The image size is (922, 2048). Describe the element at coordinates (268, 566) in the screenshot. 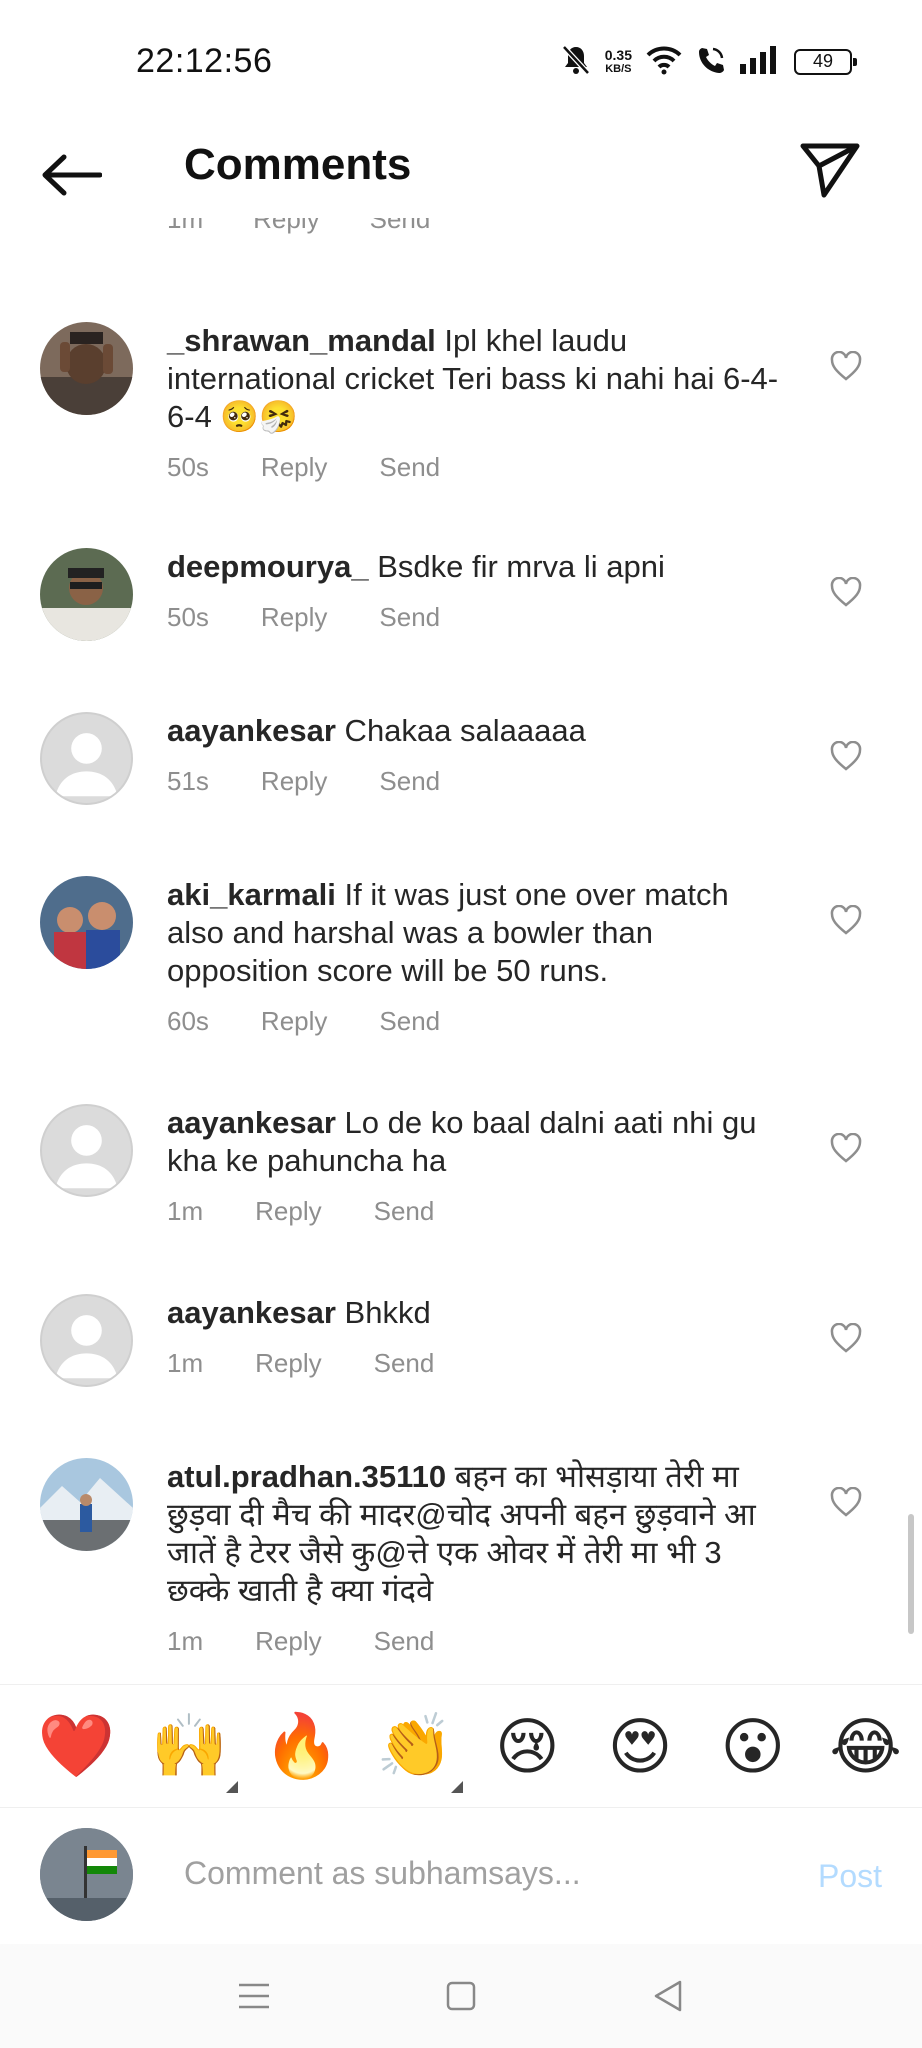

I see `comment-username: deepmourya_` at that location.